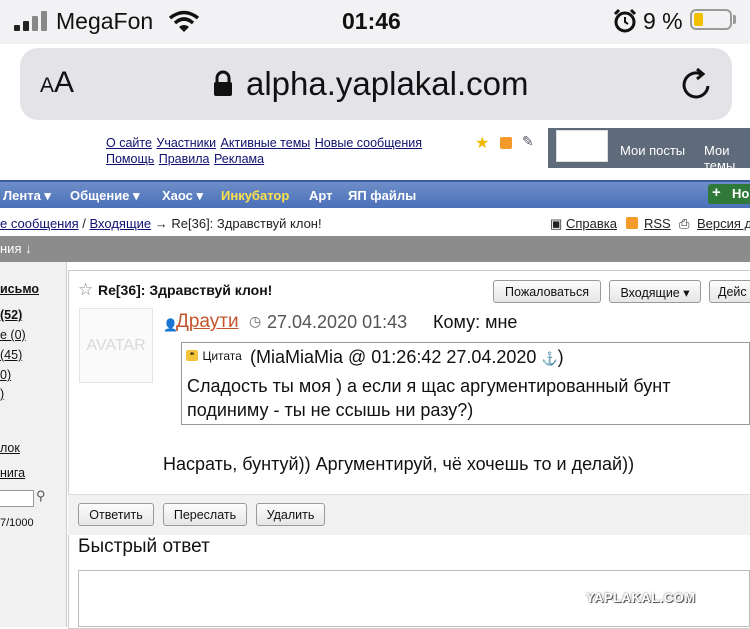 This screenshot has height=629, width=750. Describe the element at coordinates (582, 146) in the screenshot. I see `user-thumbnail` at that location.